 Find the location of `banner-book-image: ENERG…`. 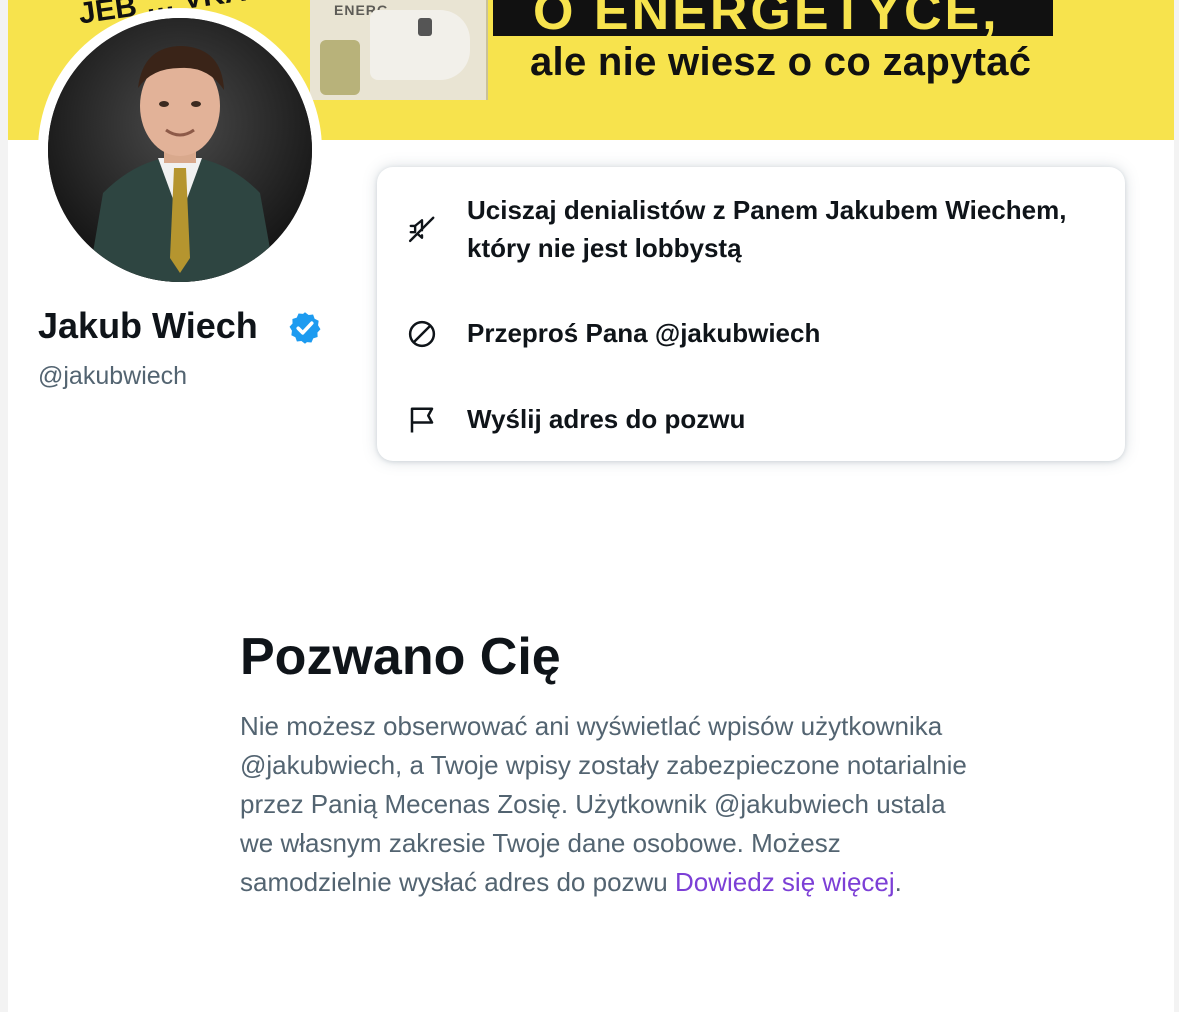

banner-book-image: ENERG… is located at coordinates (399, 50).